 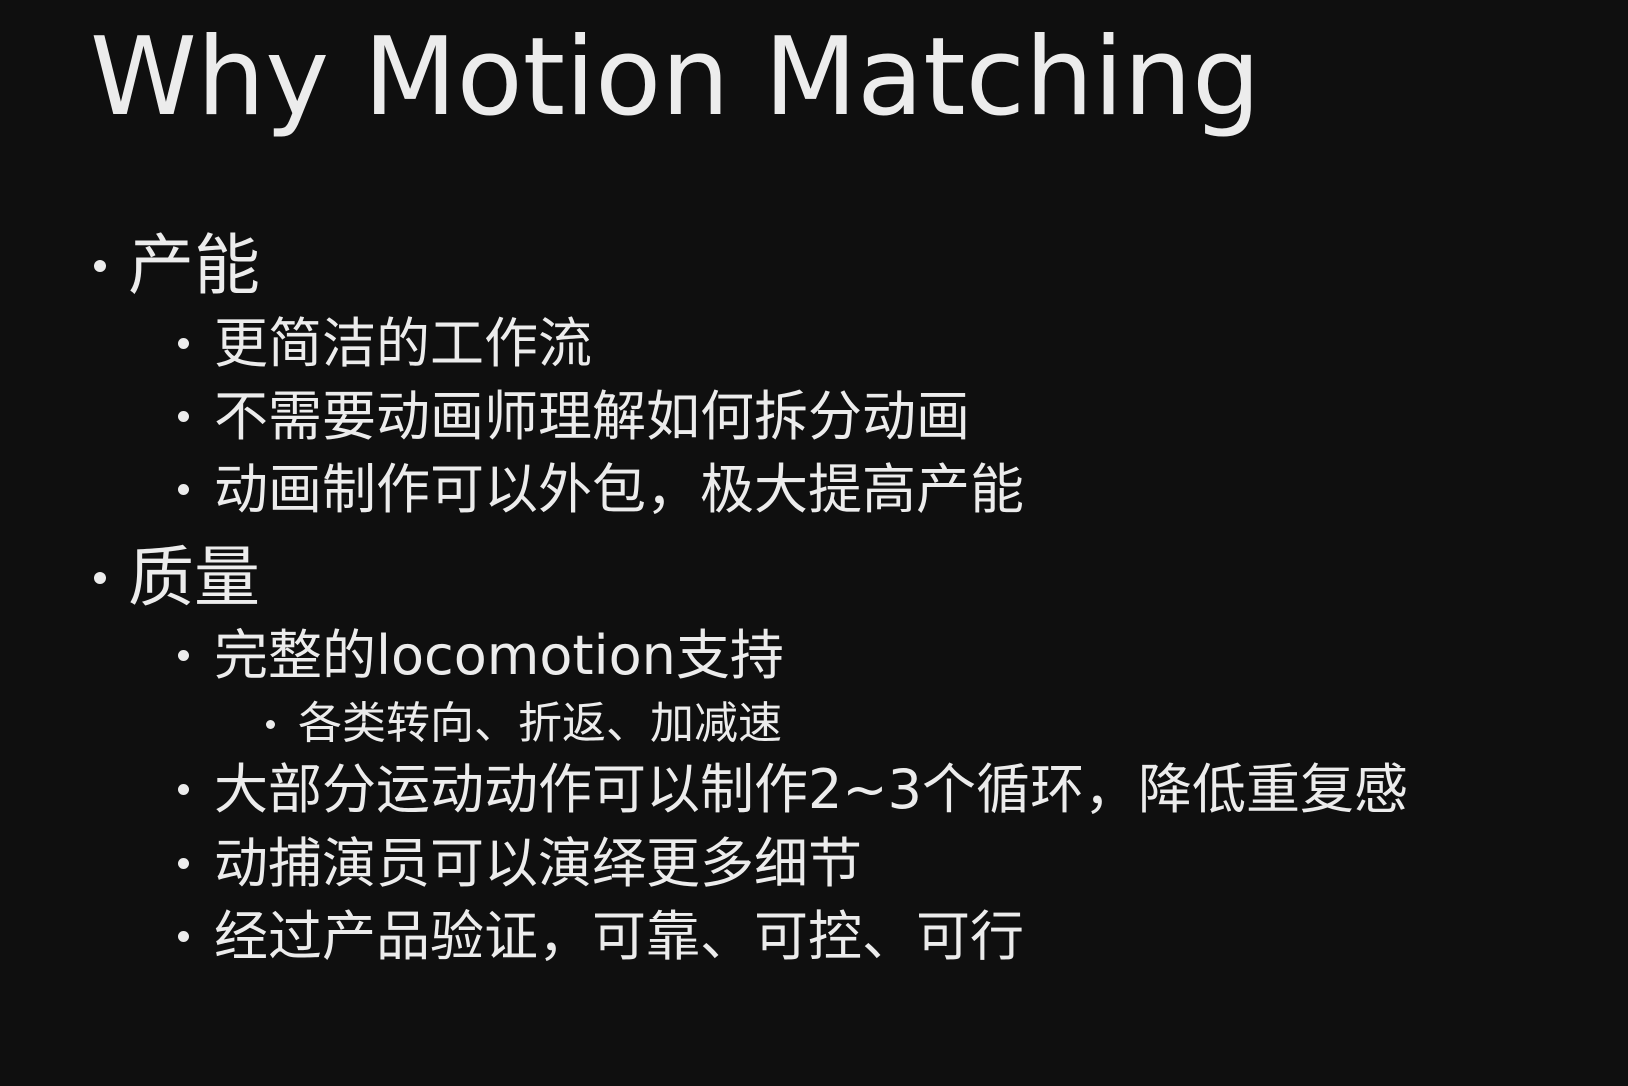 What do you see at coordinates (499, 655) in the screenshot?
I see `bullet-item-text: 完整的locomotion支持` at bounding box center [499, 655].